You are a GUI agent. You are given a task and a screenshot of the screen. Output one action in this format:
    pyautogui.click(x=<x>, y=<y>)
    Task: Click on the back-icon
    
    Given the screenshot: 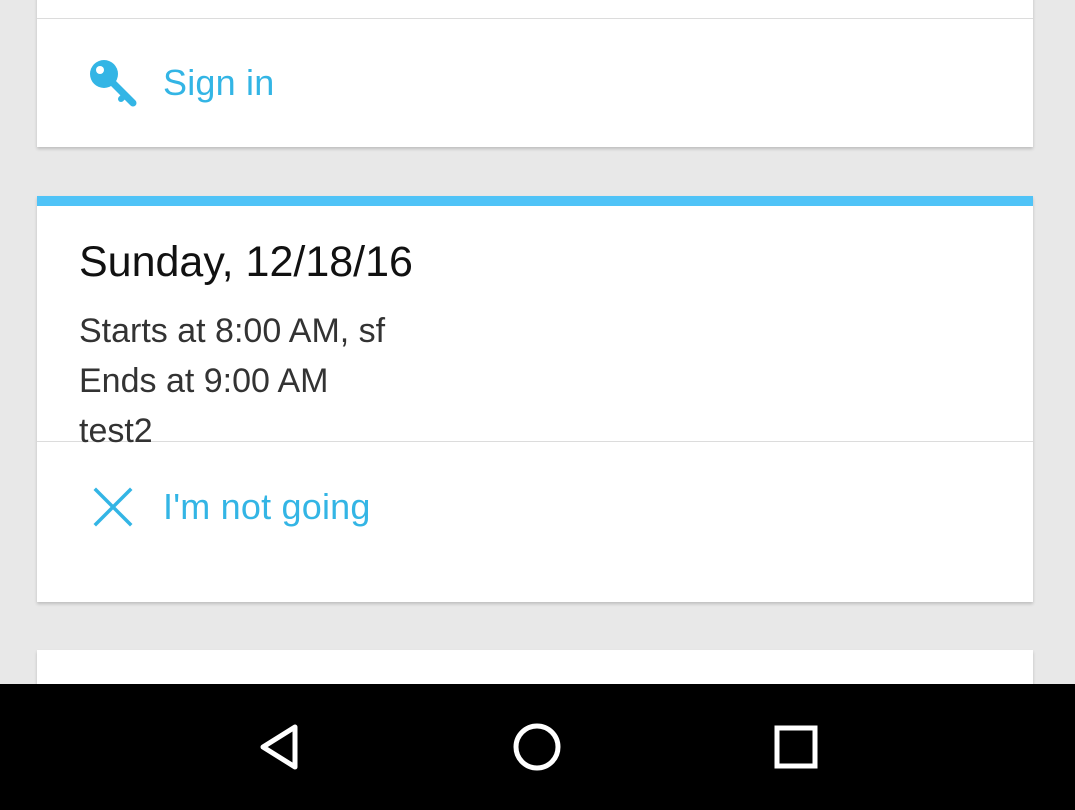 What is the action you would take?
    pyautogui.click(x=279, y=747)
    